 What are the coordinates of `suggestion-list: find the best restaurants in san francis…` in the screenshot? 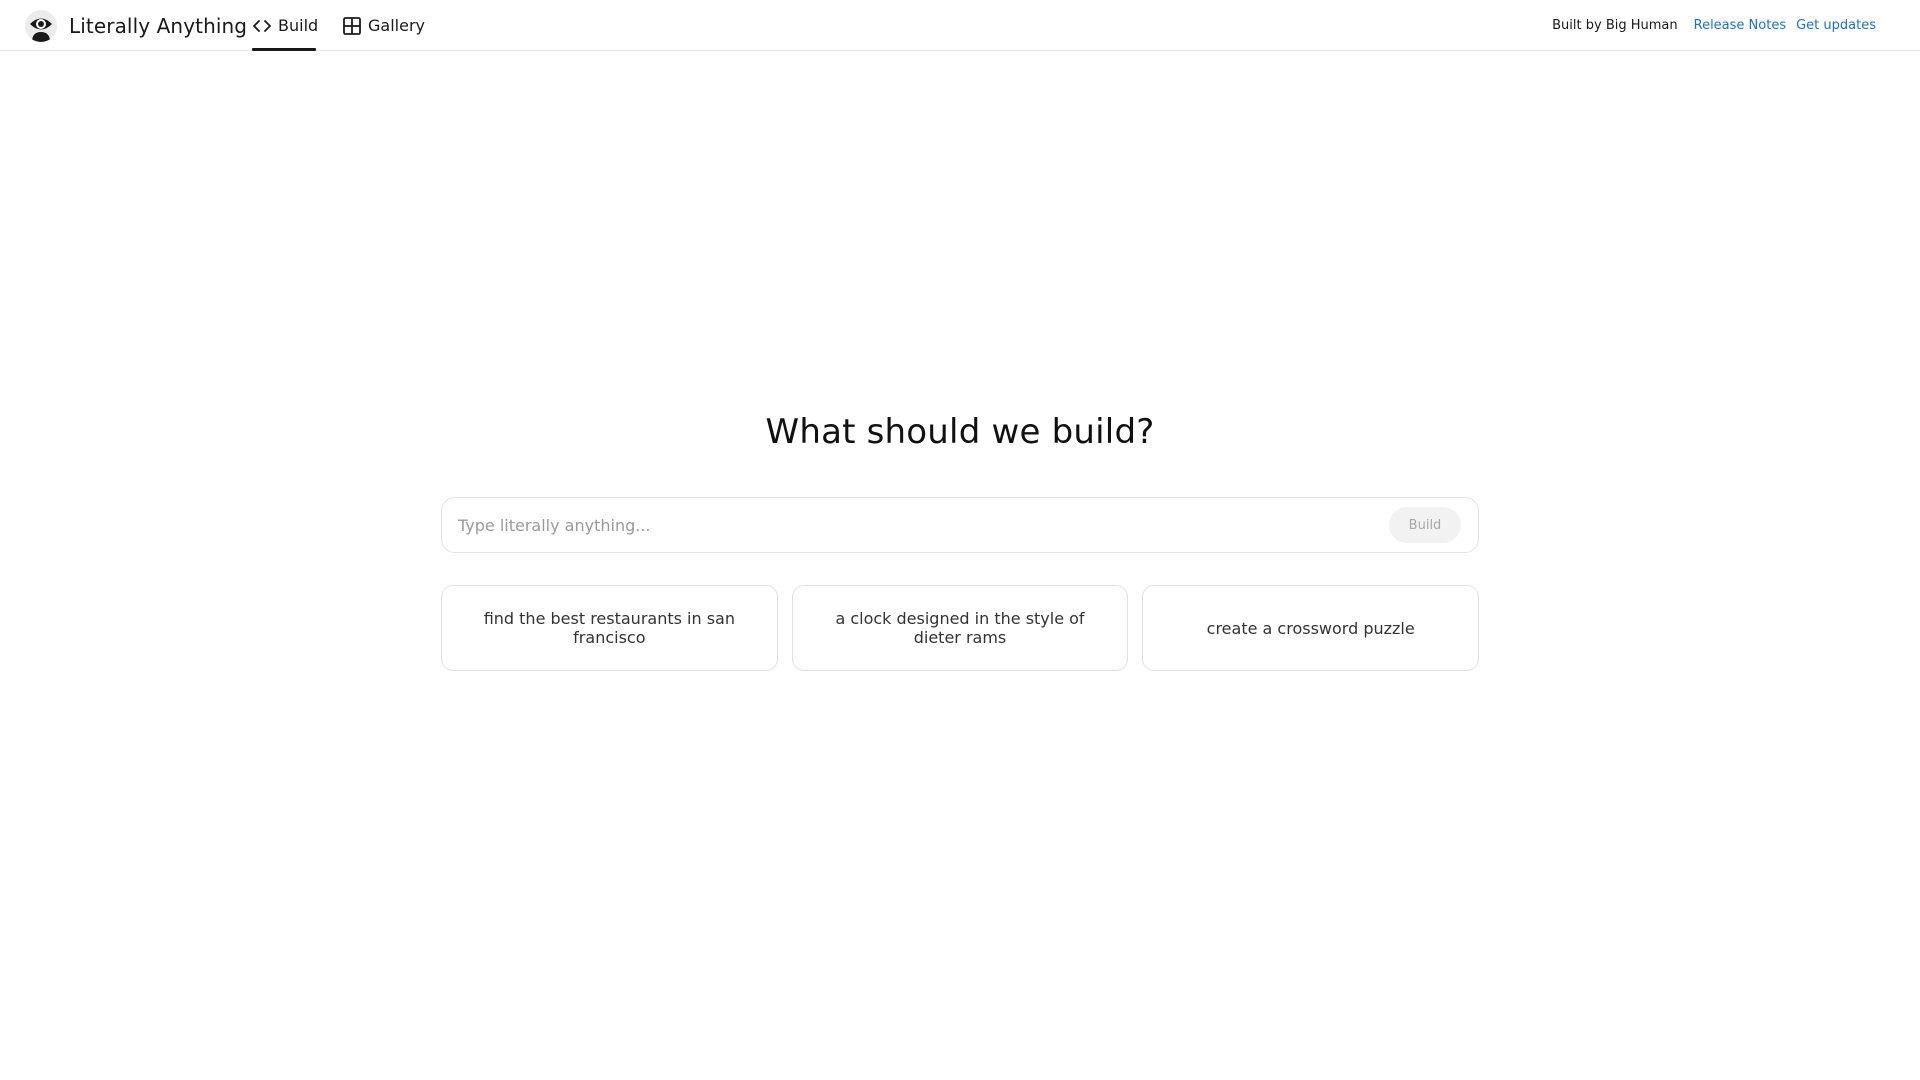 It's located at (960, 628).